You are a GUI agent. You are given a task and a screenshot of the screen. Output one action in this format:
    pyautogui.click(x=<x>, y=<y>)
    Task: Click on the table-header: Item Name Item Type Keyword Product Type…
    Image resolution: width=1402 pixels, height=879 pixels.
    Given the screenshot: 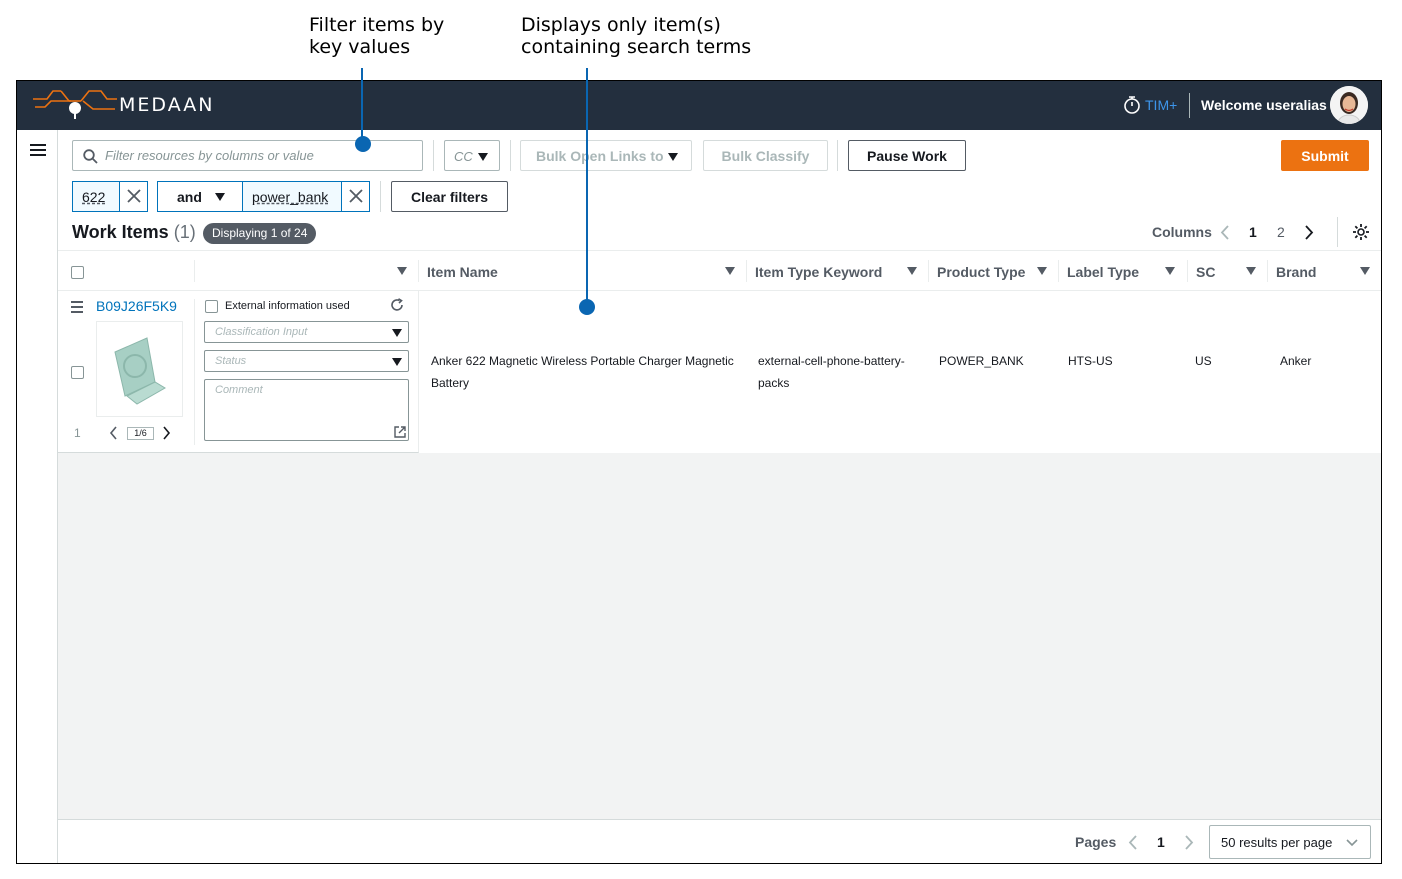 What is the action you would take?
    pyautogui.click(x=719, y=270)
    